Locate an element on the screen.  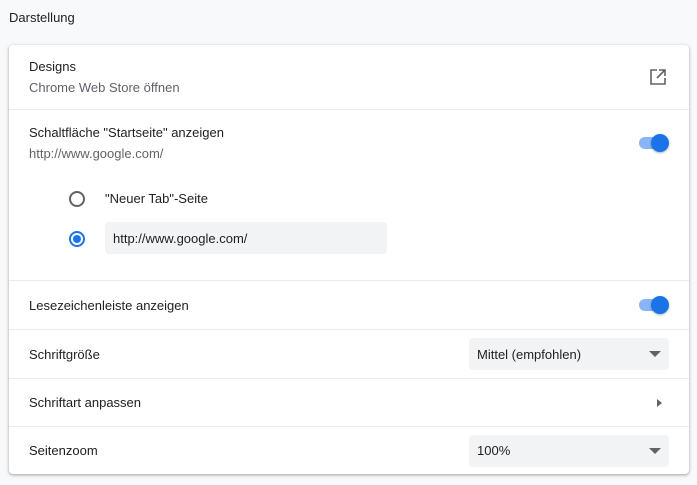
font-size-value: Mittel (empfohlen) is located at coordinates (529, 354).